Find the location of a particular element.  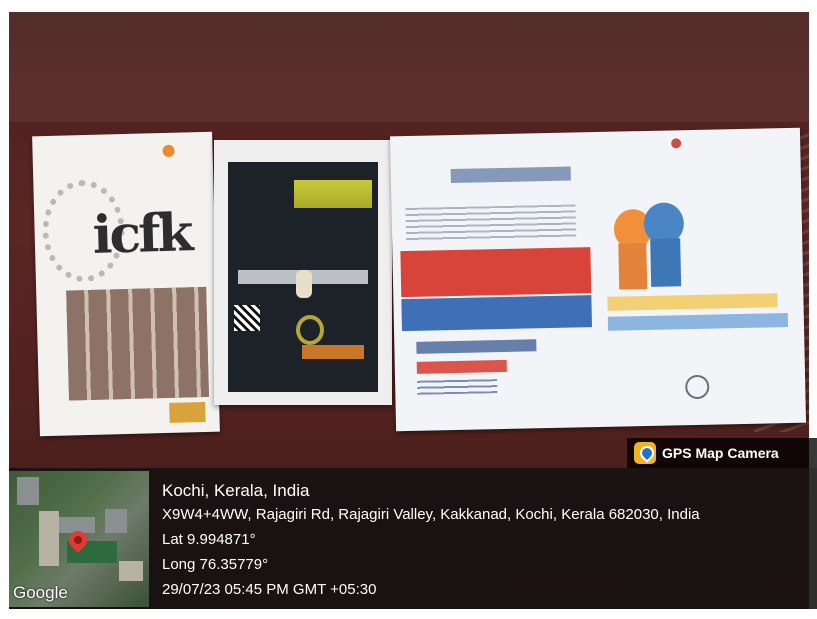

cartoon-body-orange is located at coordinates (633, 266).